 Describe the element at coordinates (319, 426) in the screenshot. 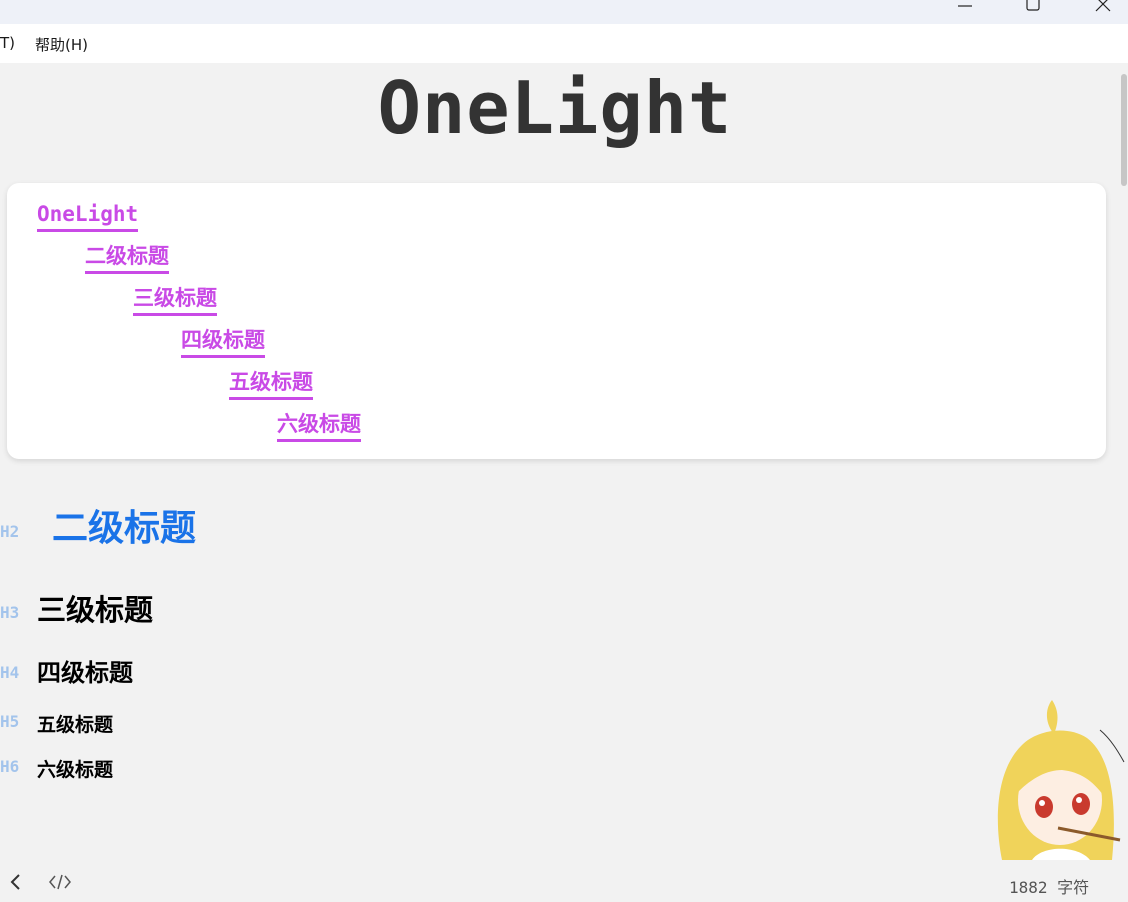

I see `toc-link-h6: 六级标题` at that location.